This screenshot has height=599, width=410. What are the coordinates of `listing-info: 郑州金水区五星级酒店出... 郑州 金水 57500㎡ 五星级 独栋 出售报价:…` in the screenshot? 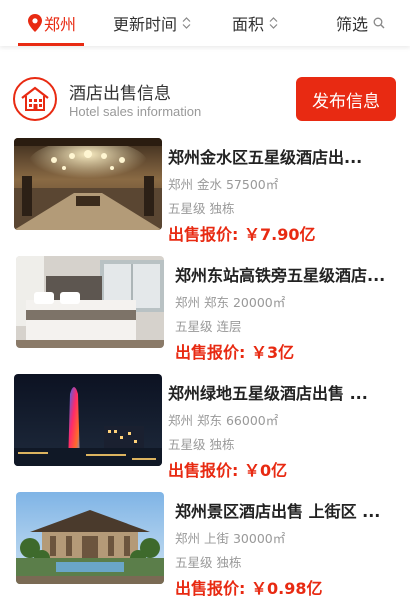 It's located at (282, 194).